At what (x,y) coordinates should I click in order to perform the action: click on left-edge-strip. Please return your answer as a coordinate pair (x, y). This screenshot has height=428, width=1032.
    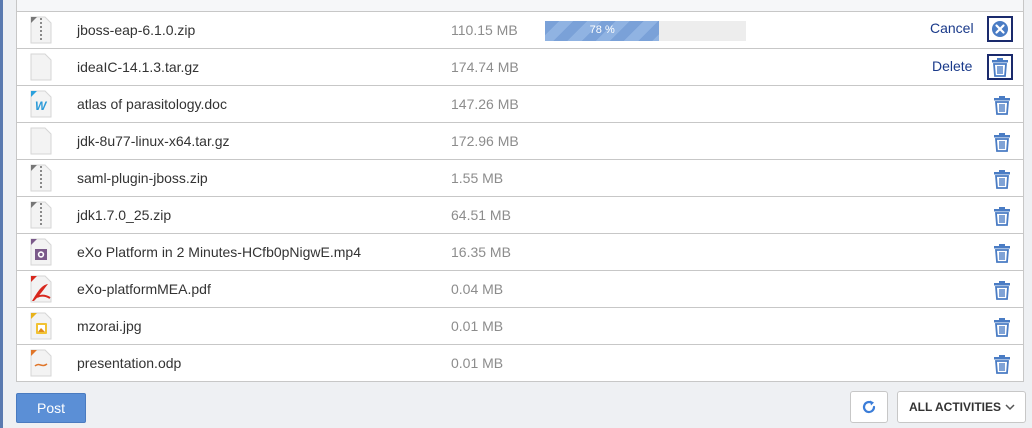
    Looking at the image, I should click on (1, 214).